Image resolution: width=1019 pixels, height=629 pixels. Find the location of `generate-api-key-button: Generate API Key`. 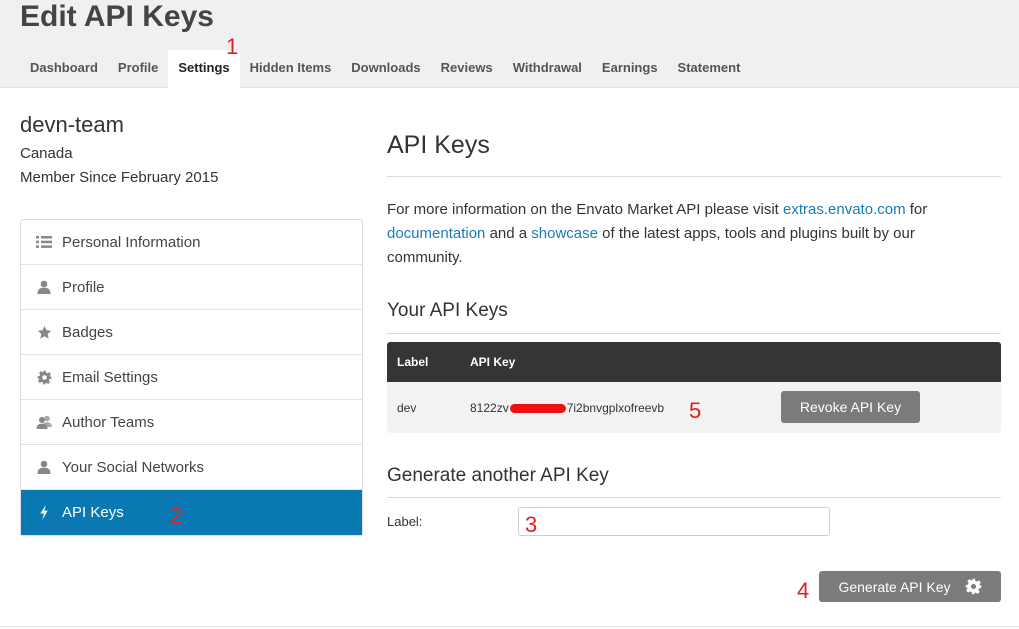

generate-api-key-button: Generate API Key is located at coordinates (910, 586).